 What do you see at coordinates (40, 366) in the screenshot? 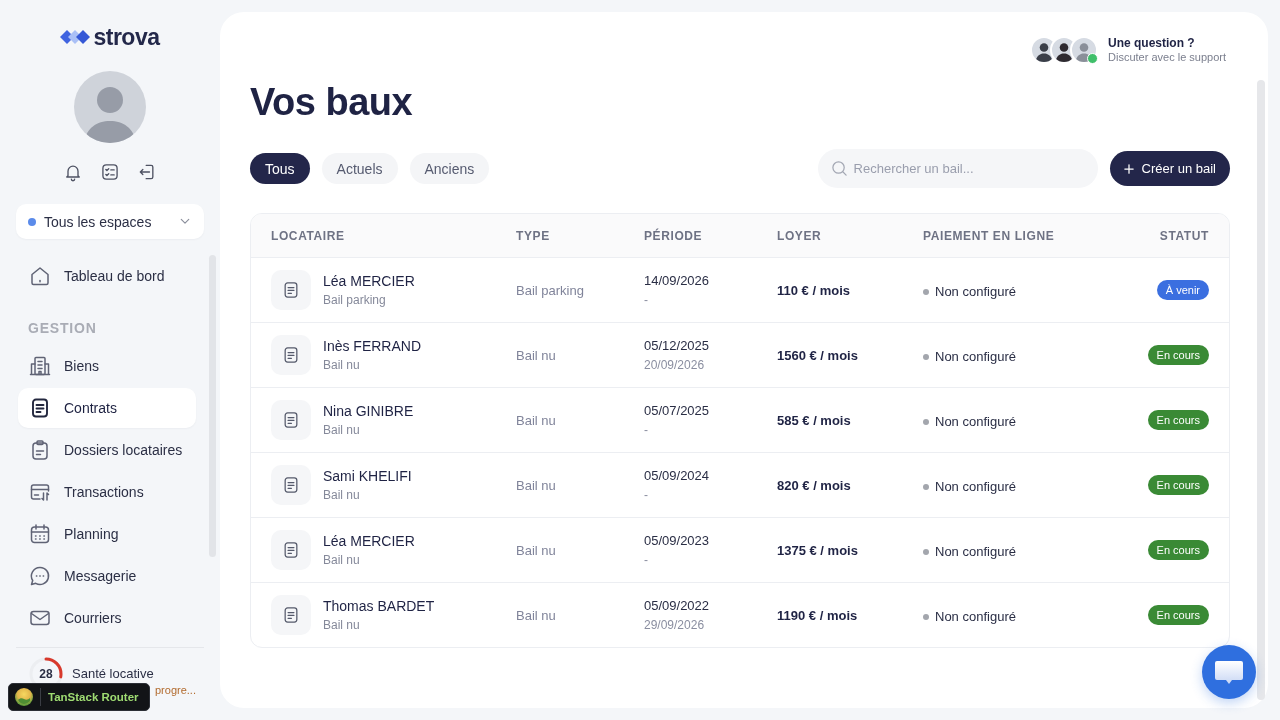
I see `building-icon` at bounding box center [40, 366].